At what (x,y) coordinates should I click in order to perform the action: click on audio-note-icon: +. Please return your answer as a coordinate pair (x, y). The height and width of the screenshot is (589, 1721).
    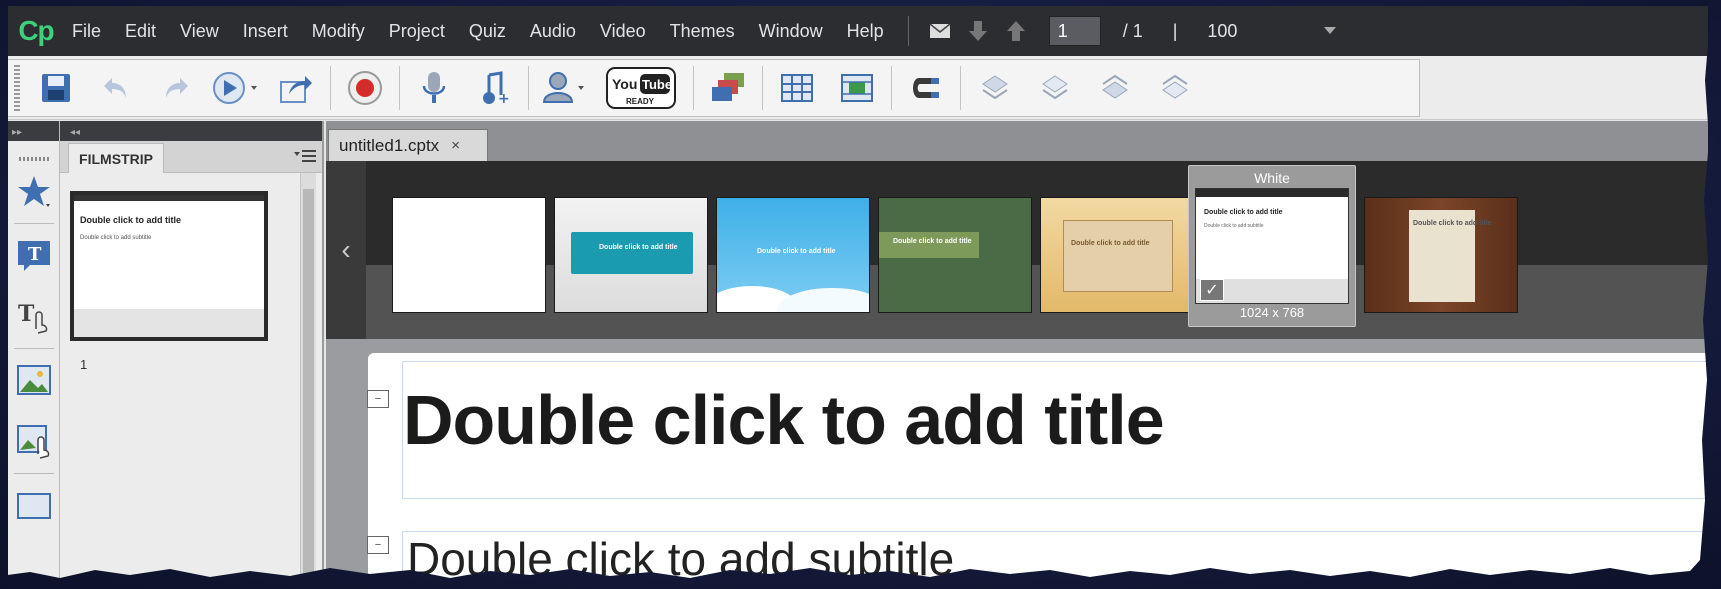
    Looking at the image, I should click on (494, 88).